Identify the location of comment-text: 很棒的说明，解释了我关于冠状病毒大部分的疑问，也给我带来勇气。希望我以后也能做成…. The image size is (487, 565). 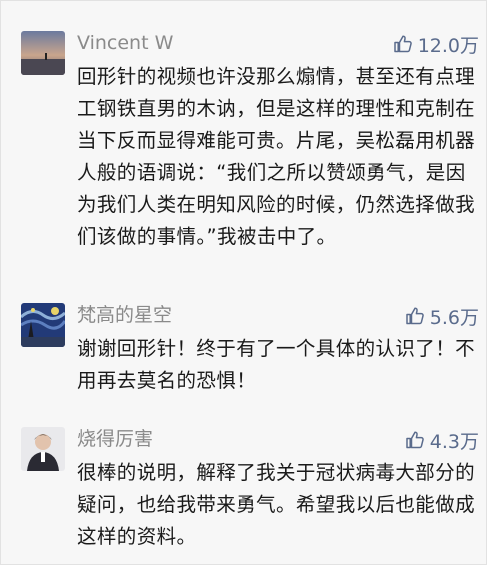
(276, 504).